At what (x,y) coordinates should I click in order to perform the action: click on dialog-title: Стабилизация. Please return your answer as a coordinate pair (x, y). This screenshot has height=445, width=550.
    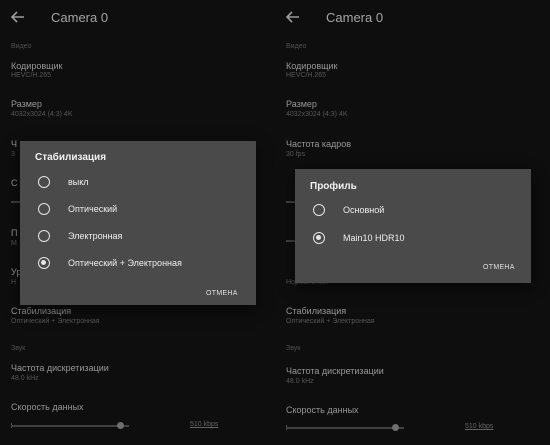
    Looking at the image, I should click on (71, 157).